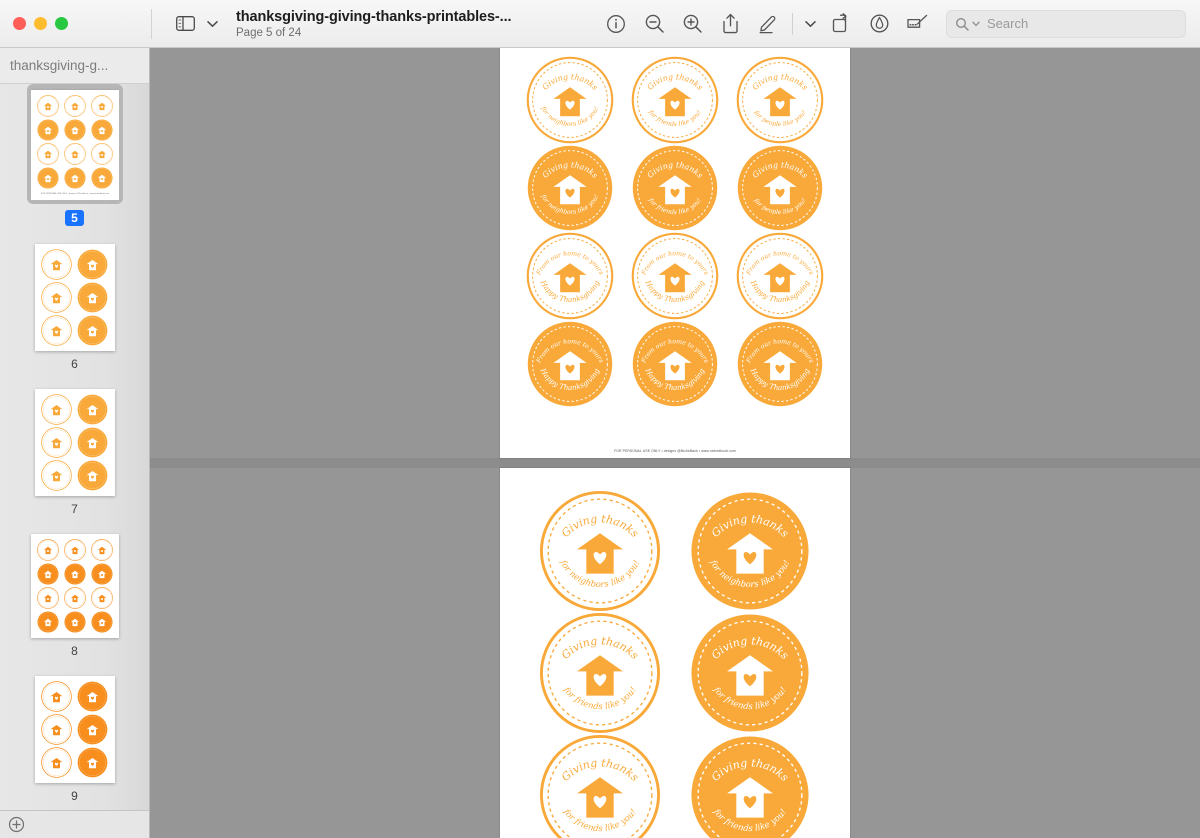  What do you see at coordinates (74, 586) in the screenshot?
I see `thumbnail-frame` at bounding box center [74, 586].